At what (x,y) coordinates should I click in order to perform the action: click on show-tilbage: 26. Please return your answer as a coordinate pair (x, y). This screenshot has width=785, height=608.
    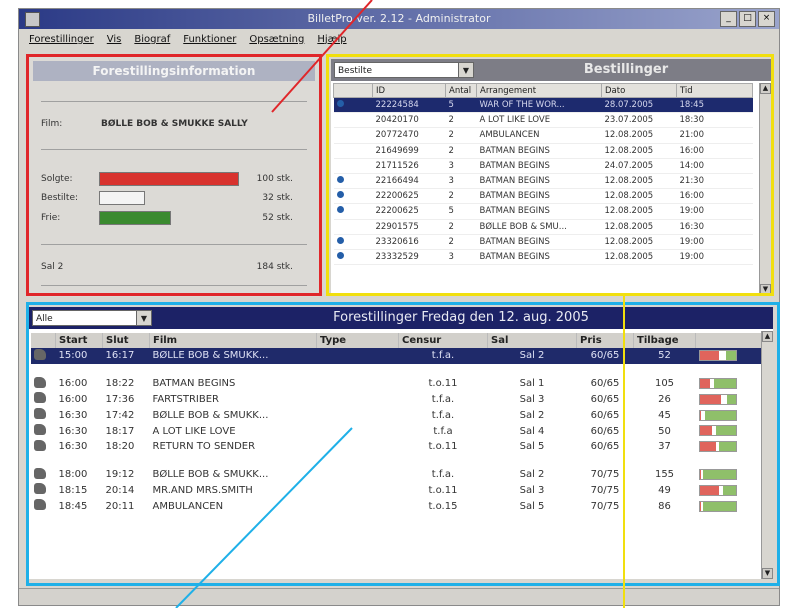
    Looking at the image, I should click on (664, 399).